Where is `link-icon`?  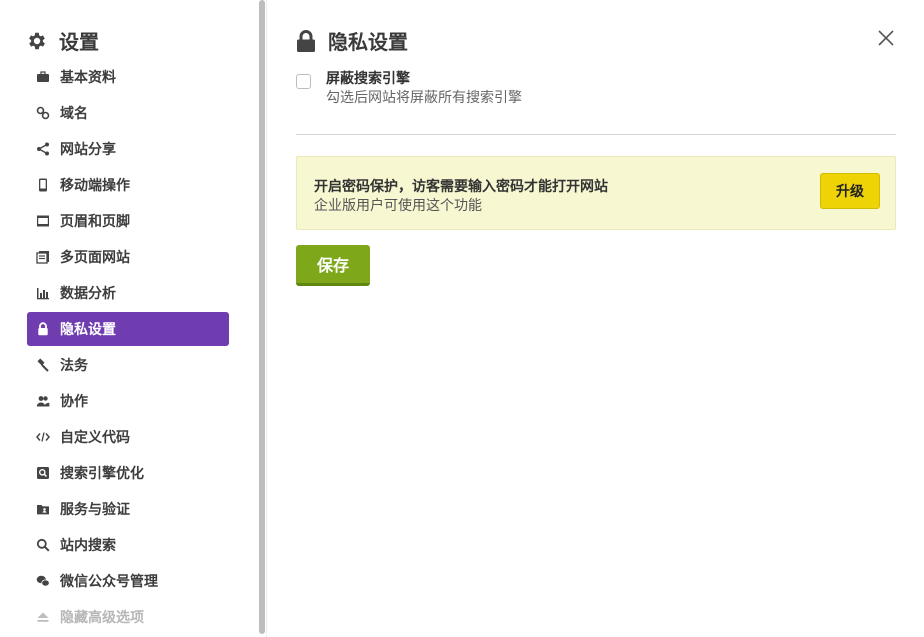
link-icon is located at coordinates (43, 113).